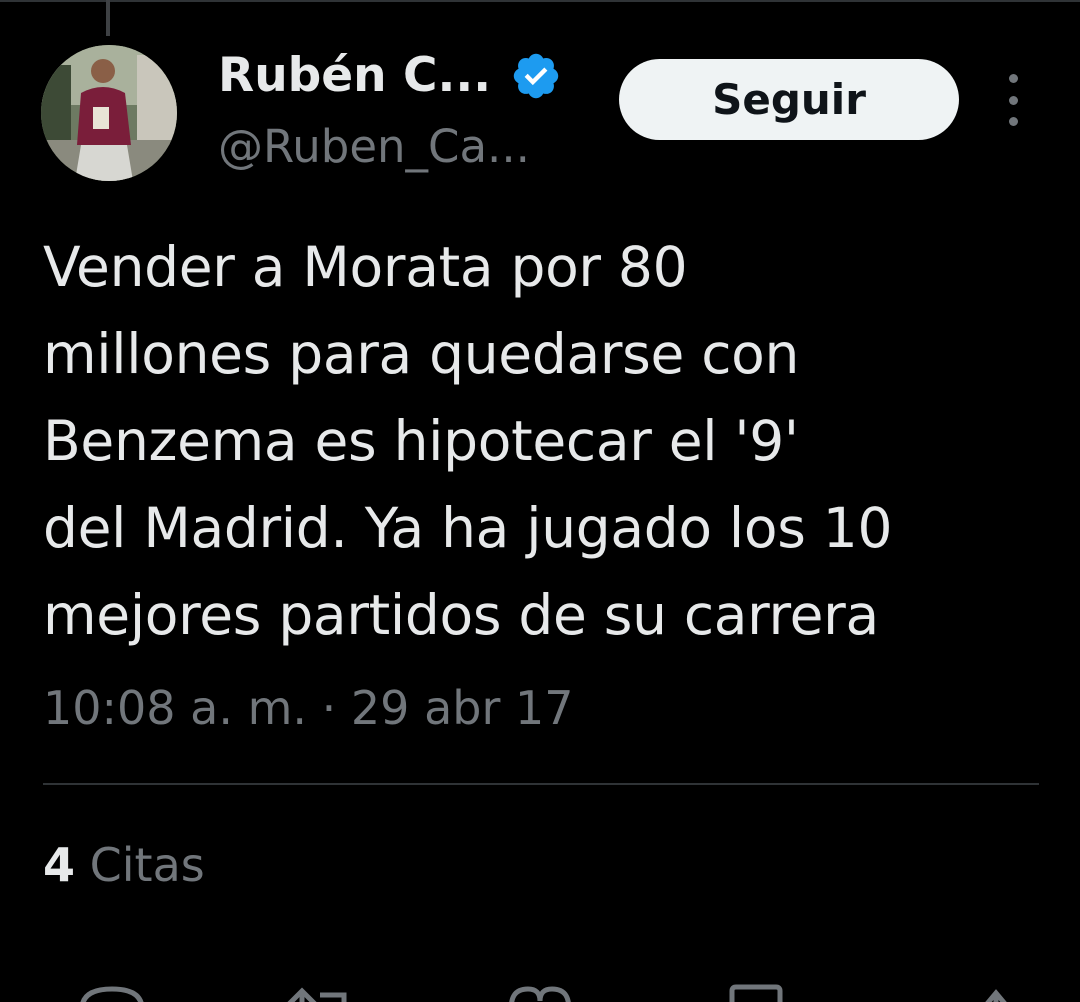 Image resolution: width=1080 pixels, height=1002 pixels. What do you see at coordinates (308, 708) in the screenshot?
I see `tweet-timestamp: 10:08 a. m. · 29 abr 17` at bounding box center [308, 708].